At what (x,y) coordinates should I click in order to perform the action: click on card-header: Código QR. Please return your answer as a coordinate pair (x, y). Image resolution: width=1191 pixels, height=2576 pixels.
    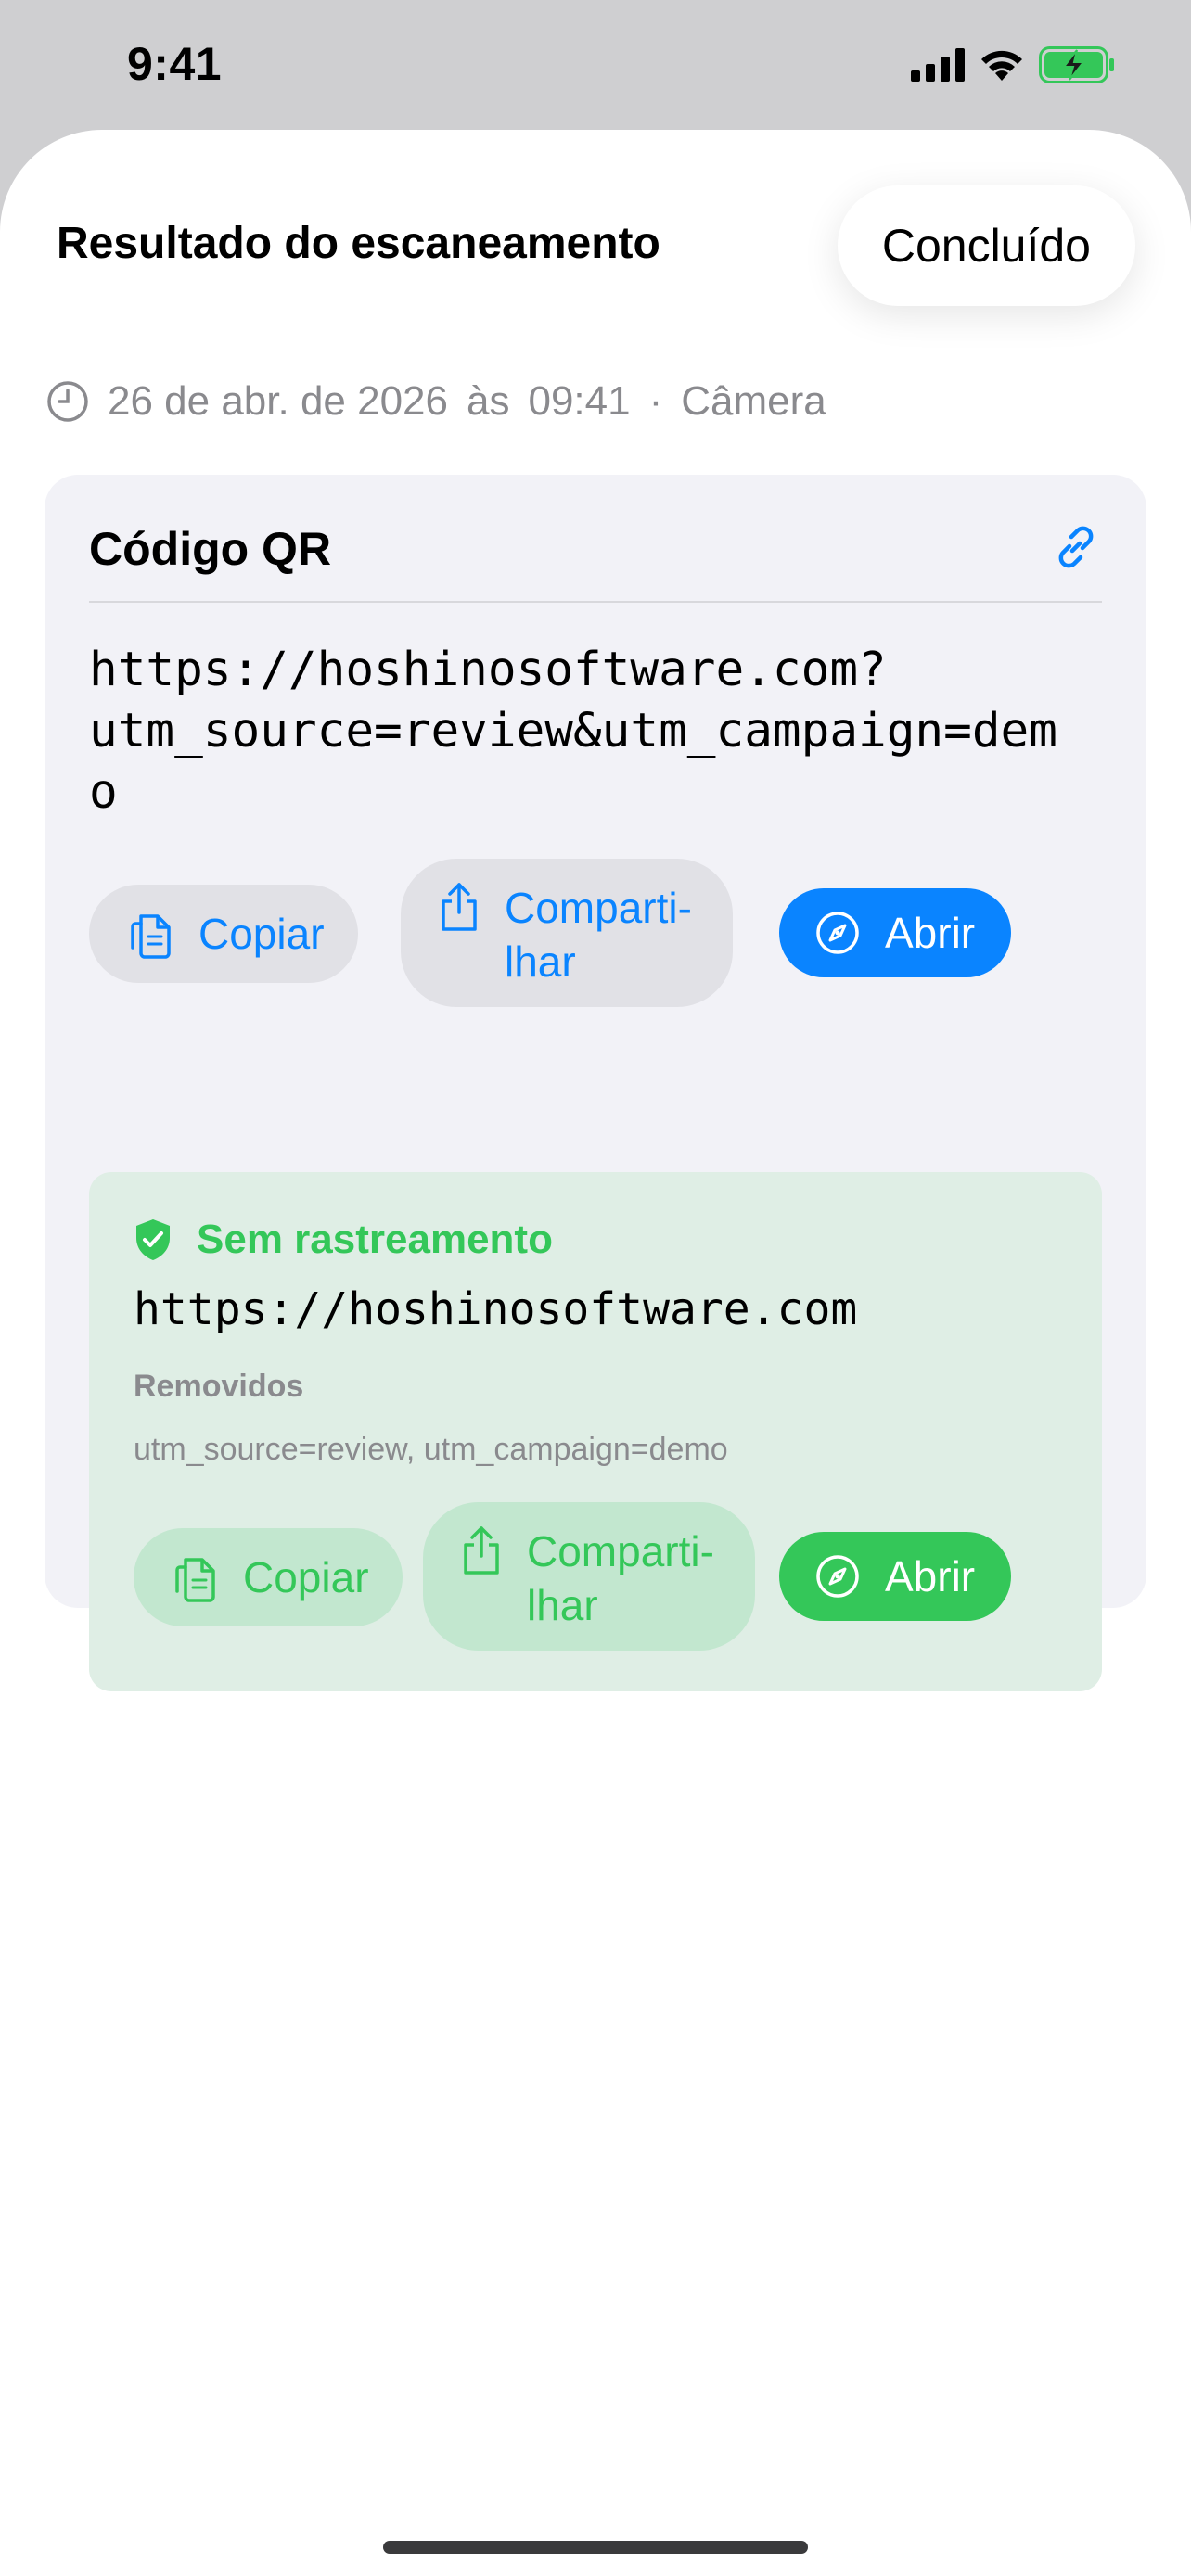
    Looking at the image, I should click on (595, 562).